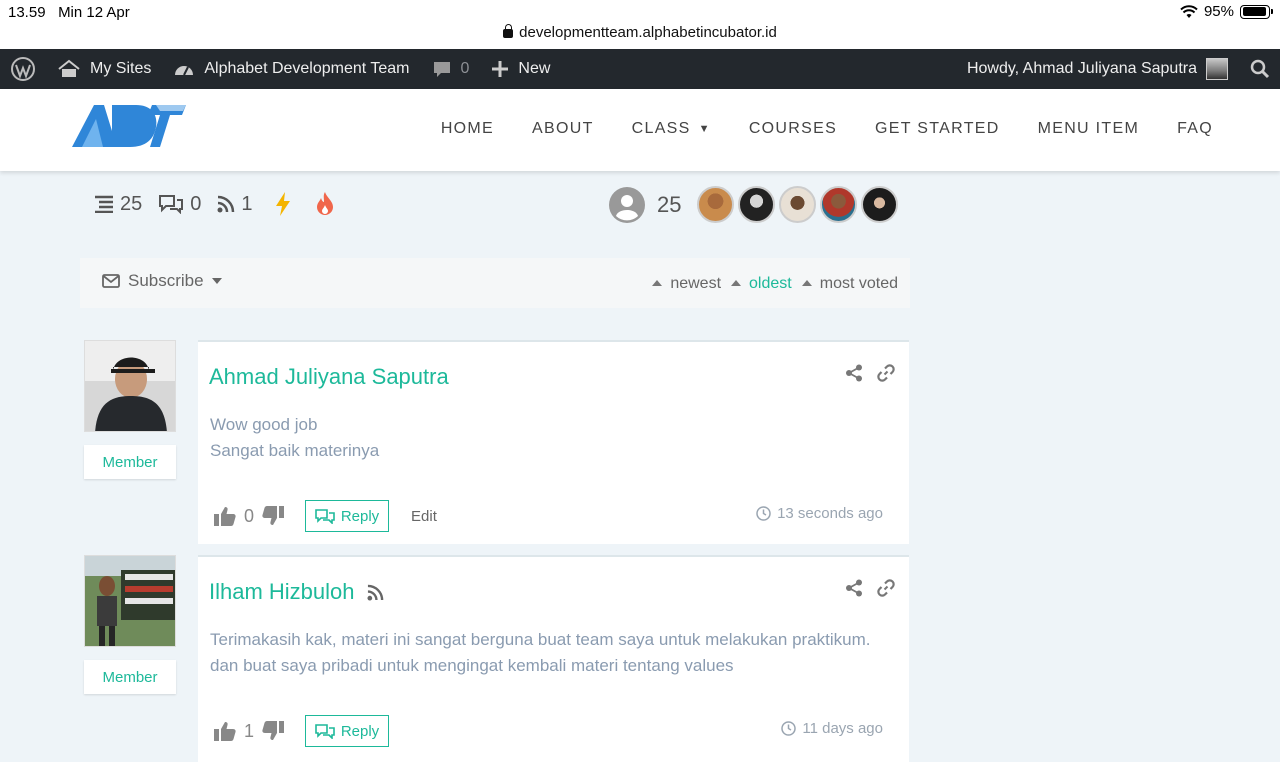 The image size is (1280, 762). Describe the element at coordinates (441, 69) in the screenshot. I see `comment-bubble-icon` at that location.